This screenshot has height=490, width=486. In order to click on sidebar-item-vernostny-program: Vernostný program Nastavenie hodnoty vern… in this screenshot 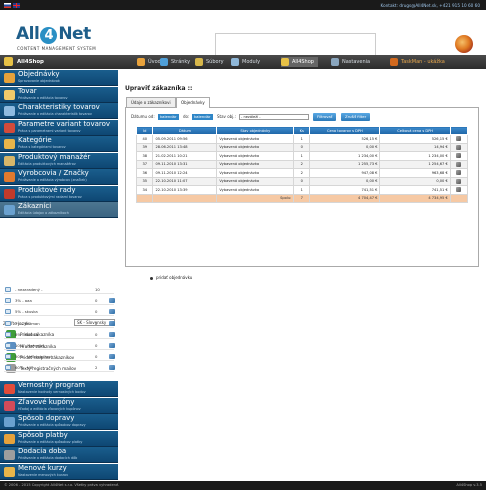, I will do `click(59, 389)`.